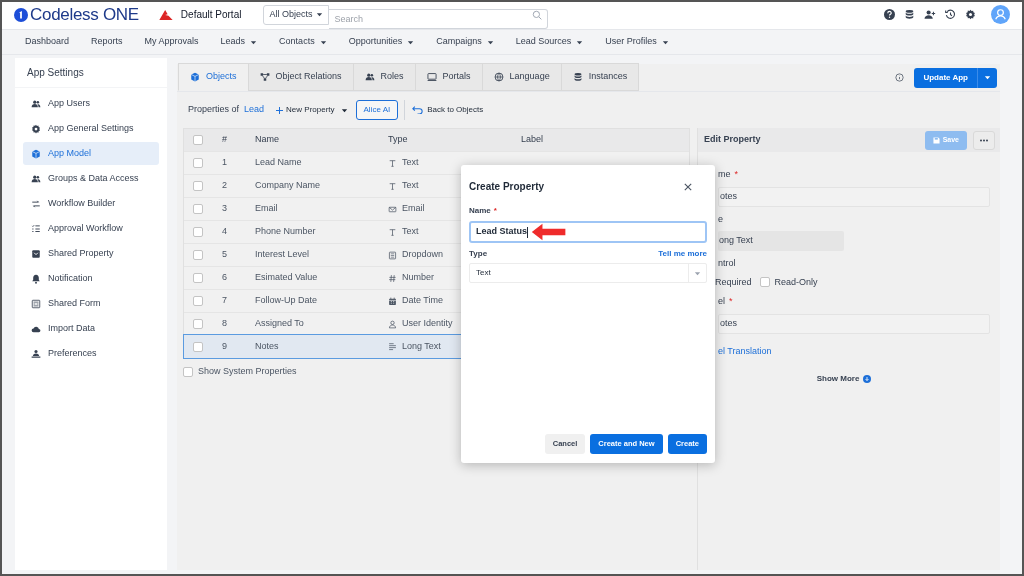 This screenshot has height=576, width=1024. I want to click on checkbox-label: Show System Properties, so click(247, 371).